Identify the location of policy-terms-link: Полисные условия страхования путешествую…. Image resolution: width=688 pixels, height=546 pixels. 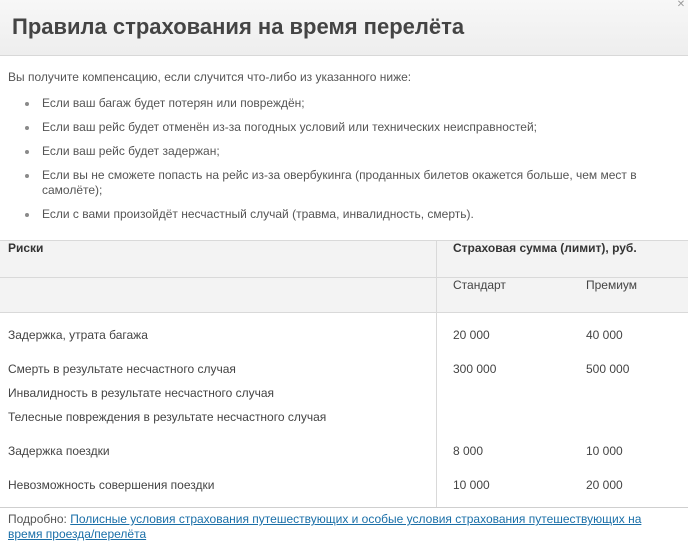
(324, 526).